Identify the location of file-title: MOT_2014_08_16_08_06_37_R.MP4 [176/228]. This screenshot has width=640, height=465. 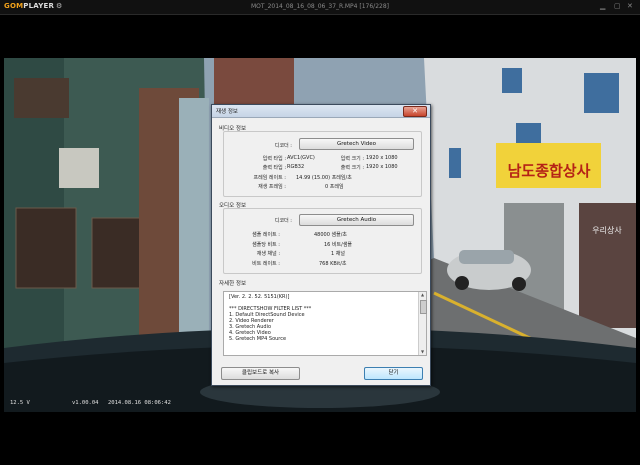
(320, 6).